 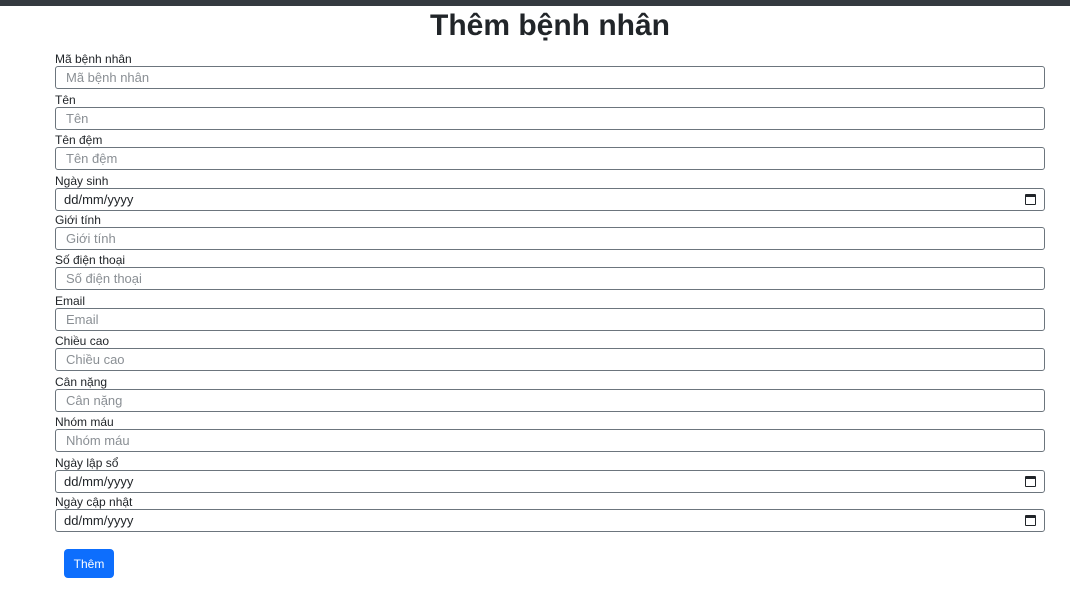 I want to click on field-label: Cân nặng, so click(x=81, y=382).